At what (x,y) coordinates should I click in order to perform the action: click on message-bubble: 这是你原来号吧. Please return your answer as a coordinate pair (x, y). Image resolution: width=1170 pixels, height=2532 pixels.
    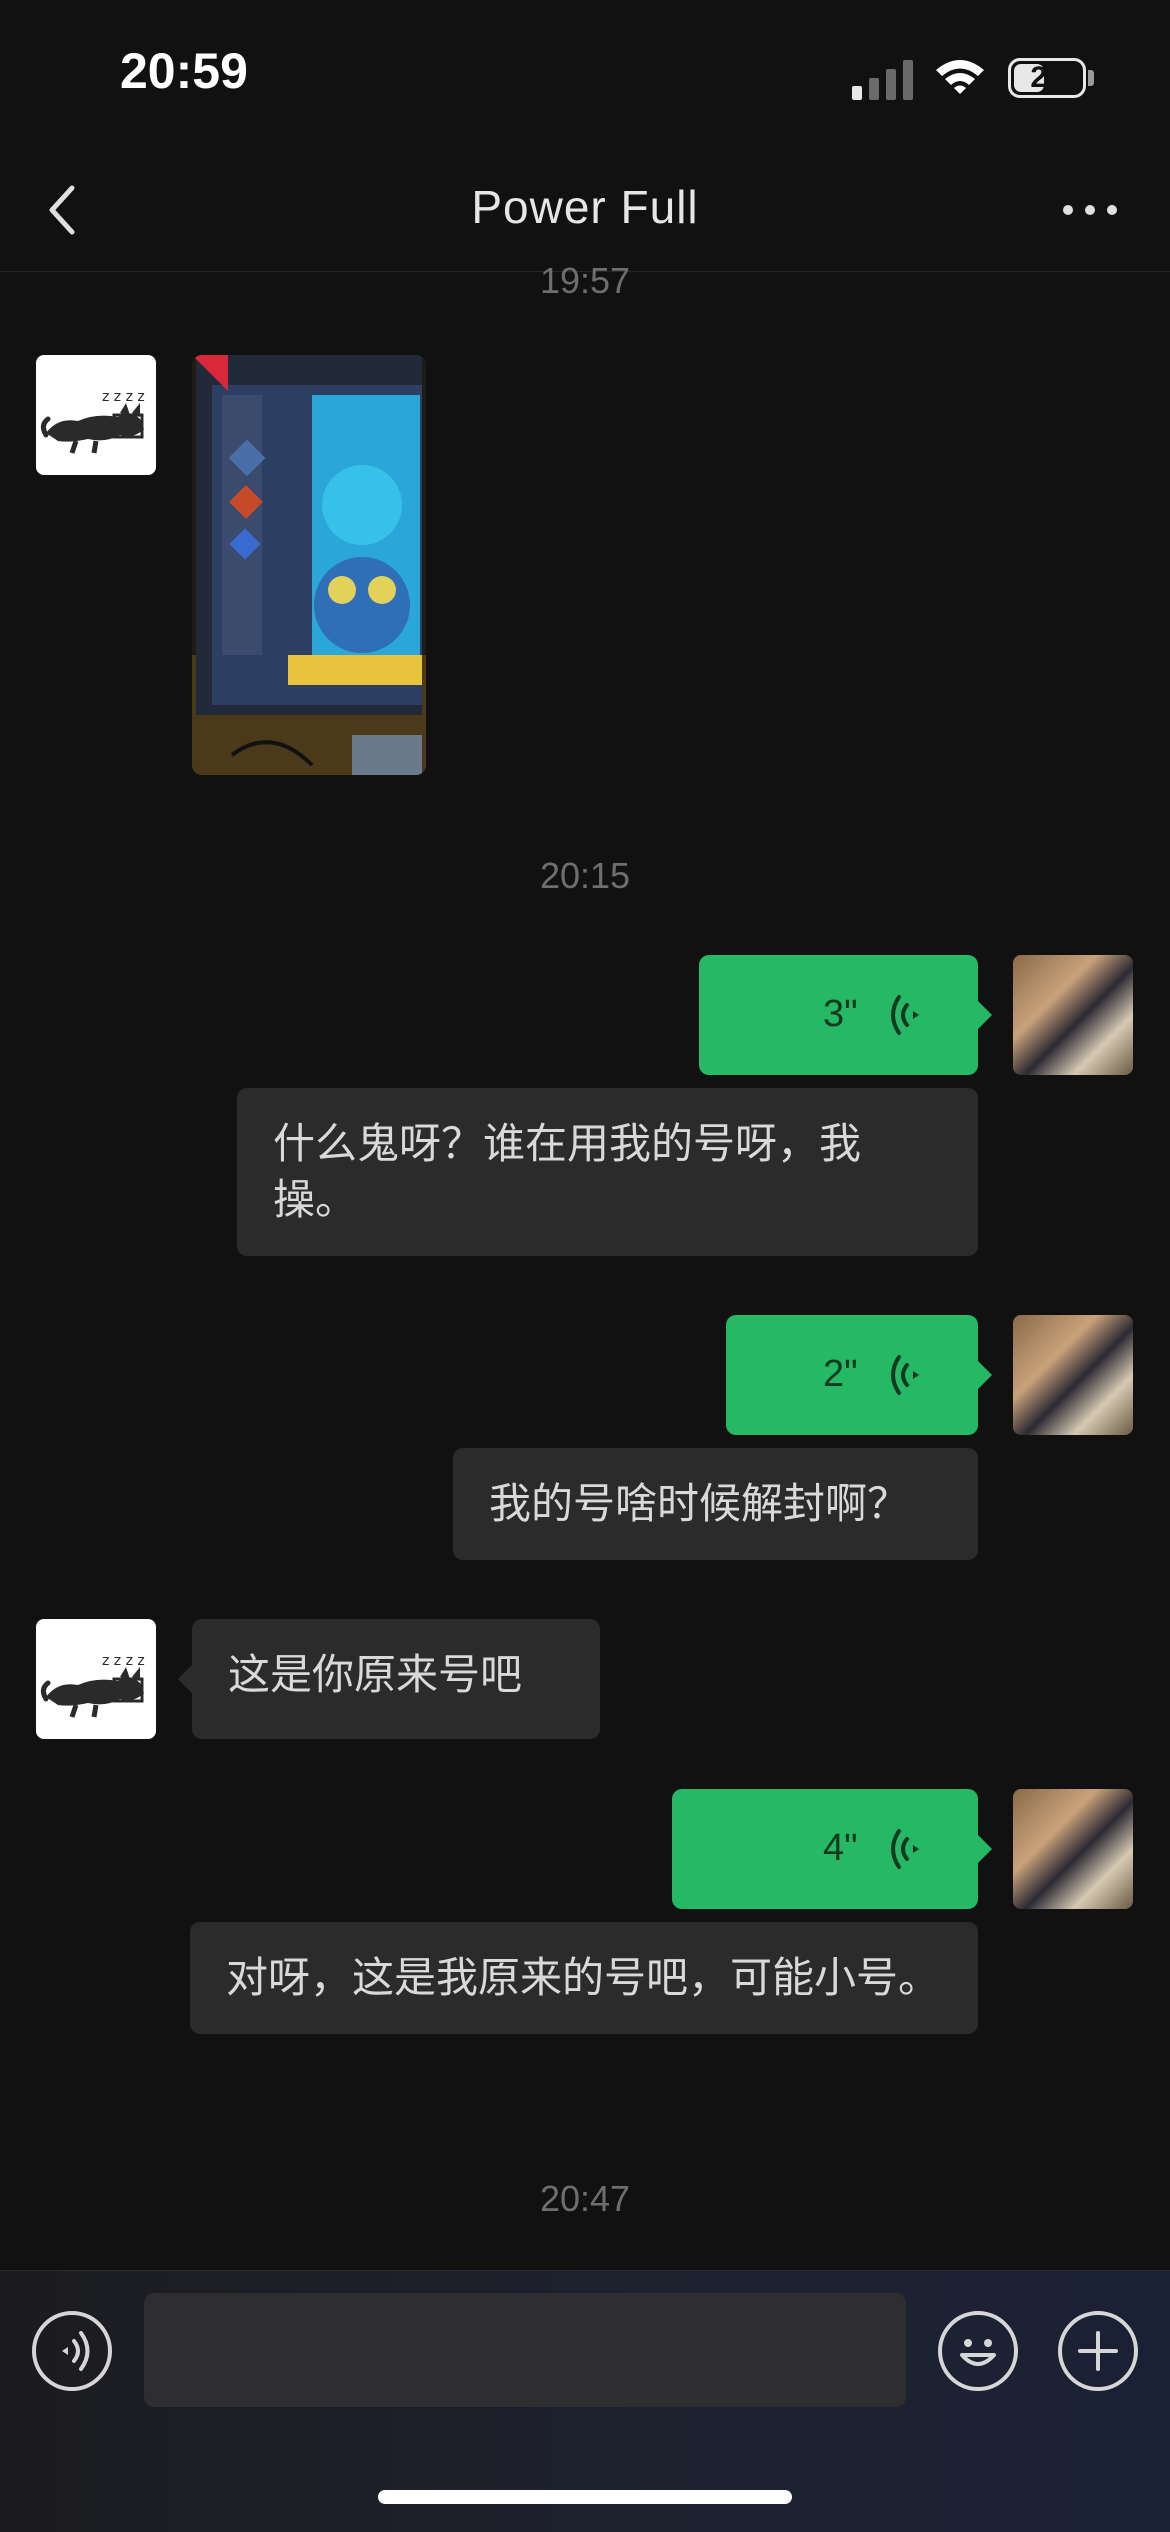
    Looking at the image, I should click on (396, 1679).